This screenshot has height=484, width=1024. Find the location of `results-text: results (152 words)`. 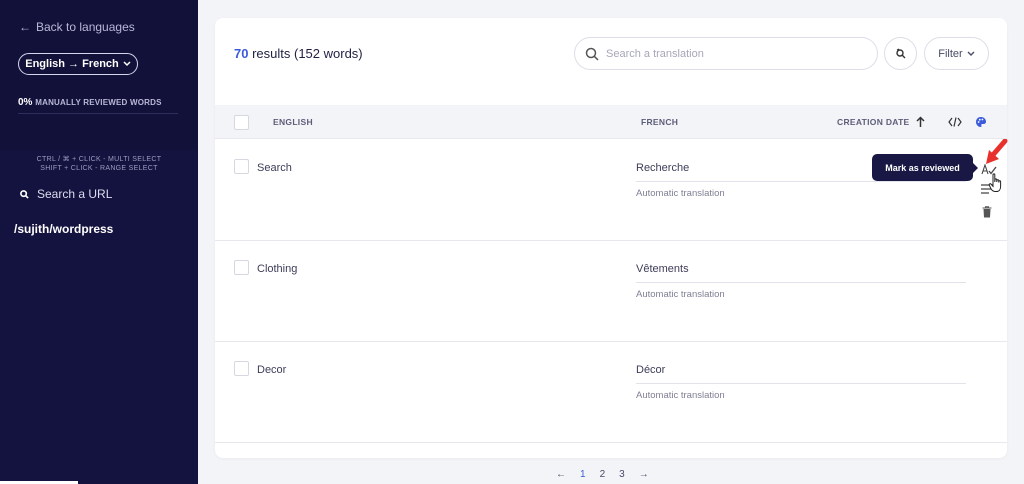

results-text: results (152 words) is located at coordinates (307, 53).